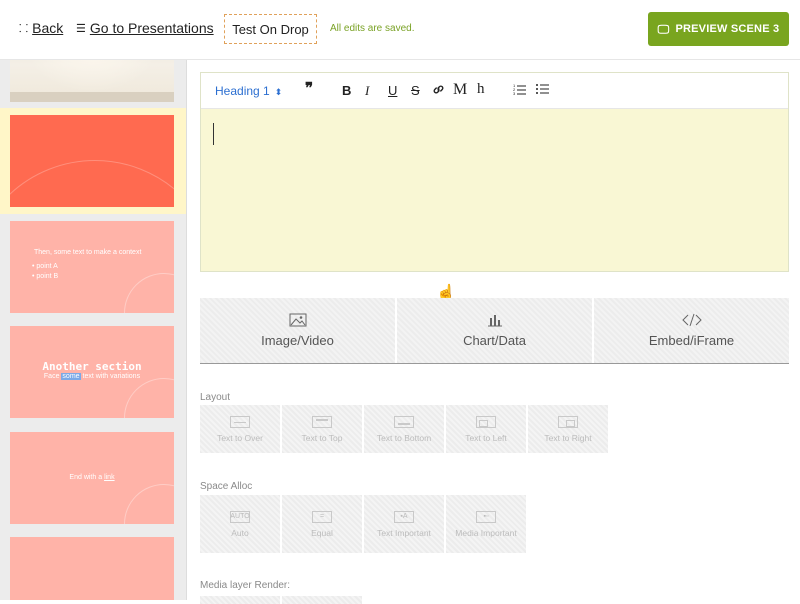 This screenshot has width=800, height=604. What do you see at coordinates (248, 91) in the screenshot?
I see `heading-select: Heading 1 ⬍` at bounding box center [248, 91].